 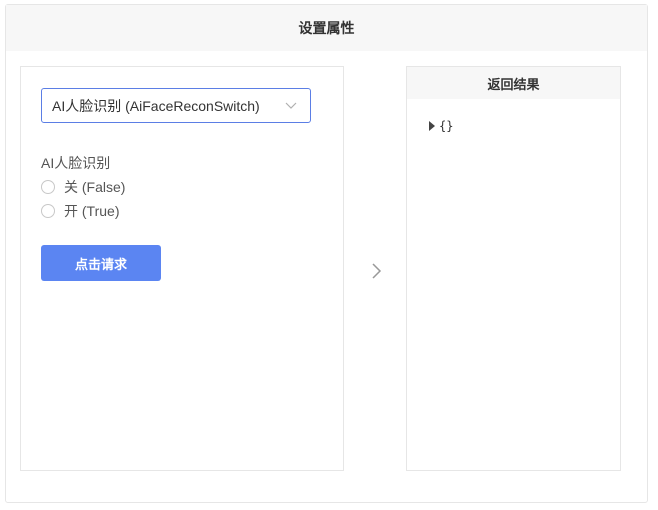 I want to click on radio-group-label: AI人脸识别, so click(x=76, y=163).